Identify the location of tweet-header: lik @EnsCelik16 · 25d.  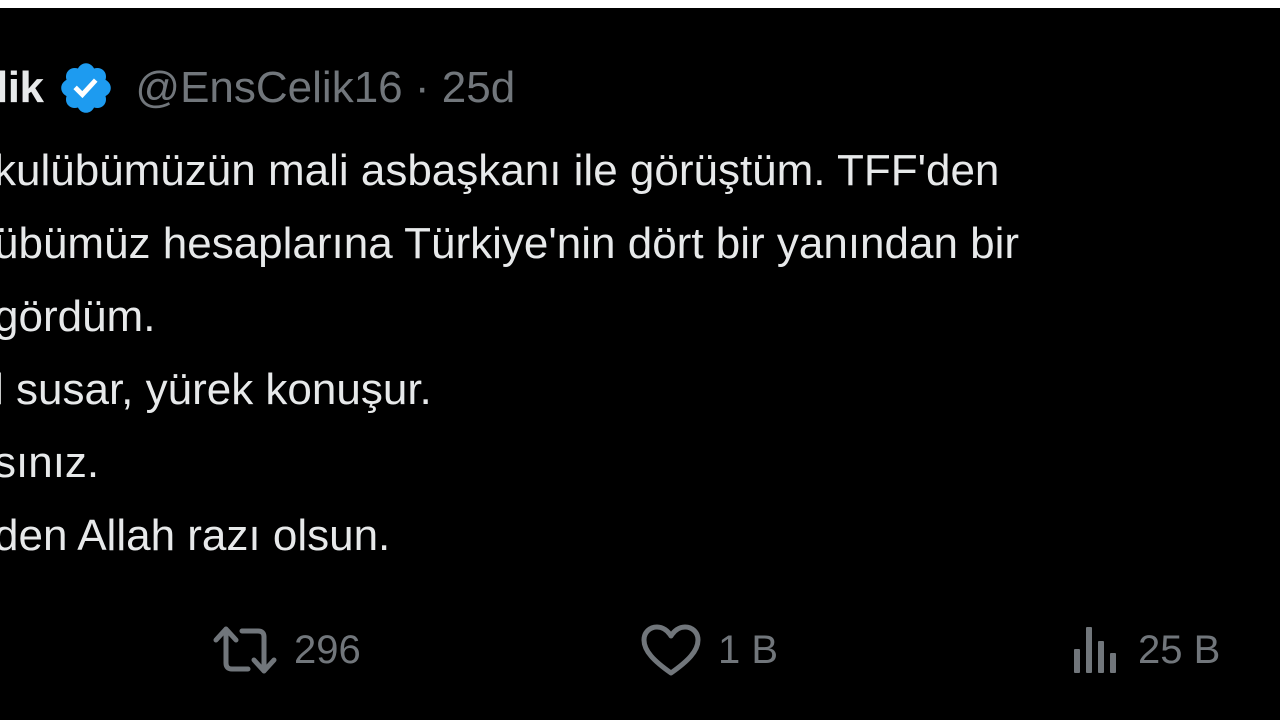
(257, 88).